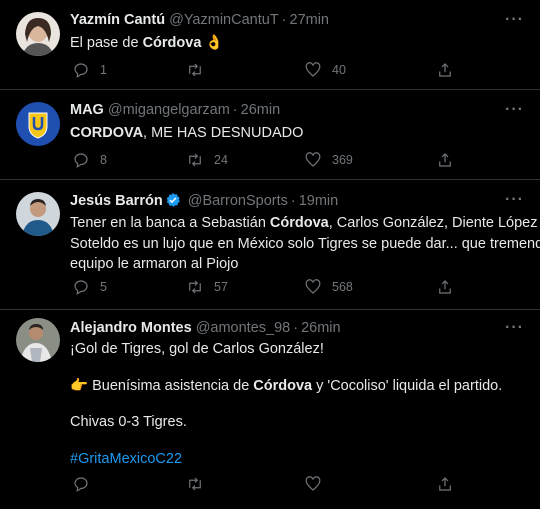 This screenshot has height=509, width=540. I want to click on tweet-header: Jesús Barrón @BarronSports · 19min, so click(285, 202).